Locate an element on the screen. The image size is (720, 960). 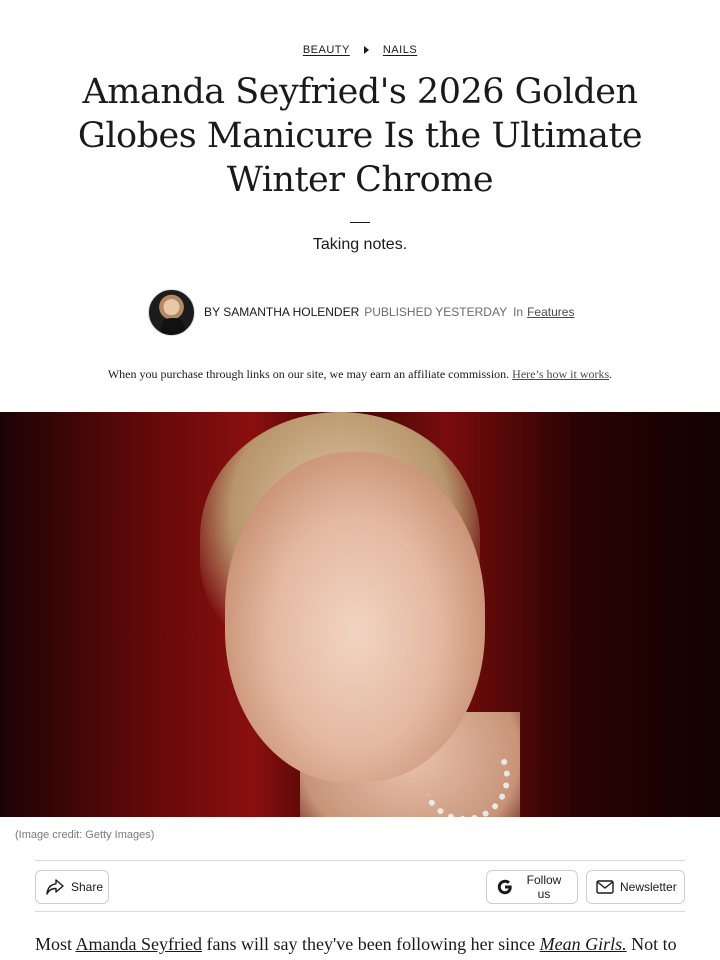
affiliate-how-it-works-link: Here’s how it works is located at coordinates (560, 374).